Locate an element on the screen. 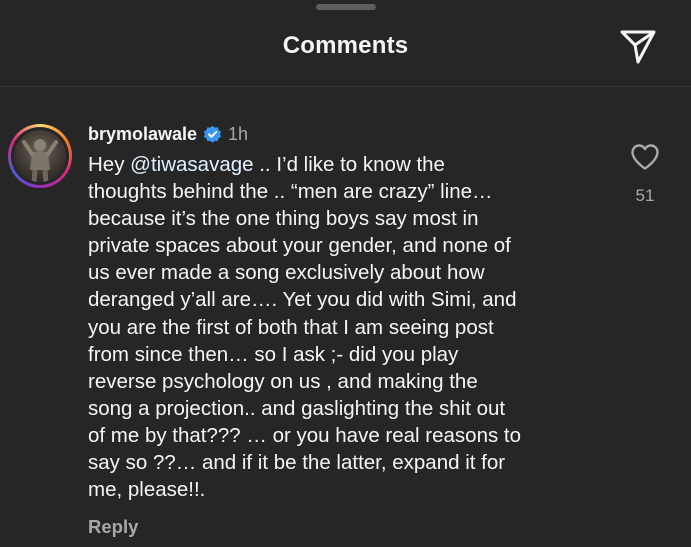  comment-text-segment: Hey is located at coordinates (109, 164).